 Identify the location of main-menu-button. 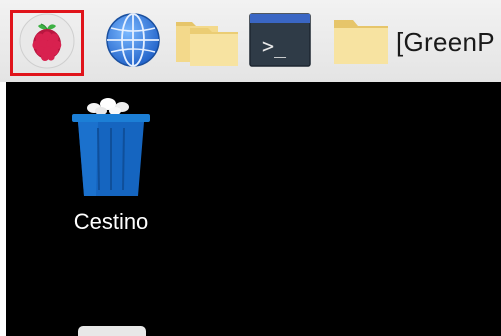
(47, 43).